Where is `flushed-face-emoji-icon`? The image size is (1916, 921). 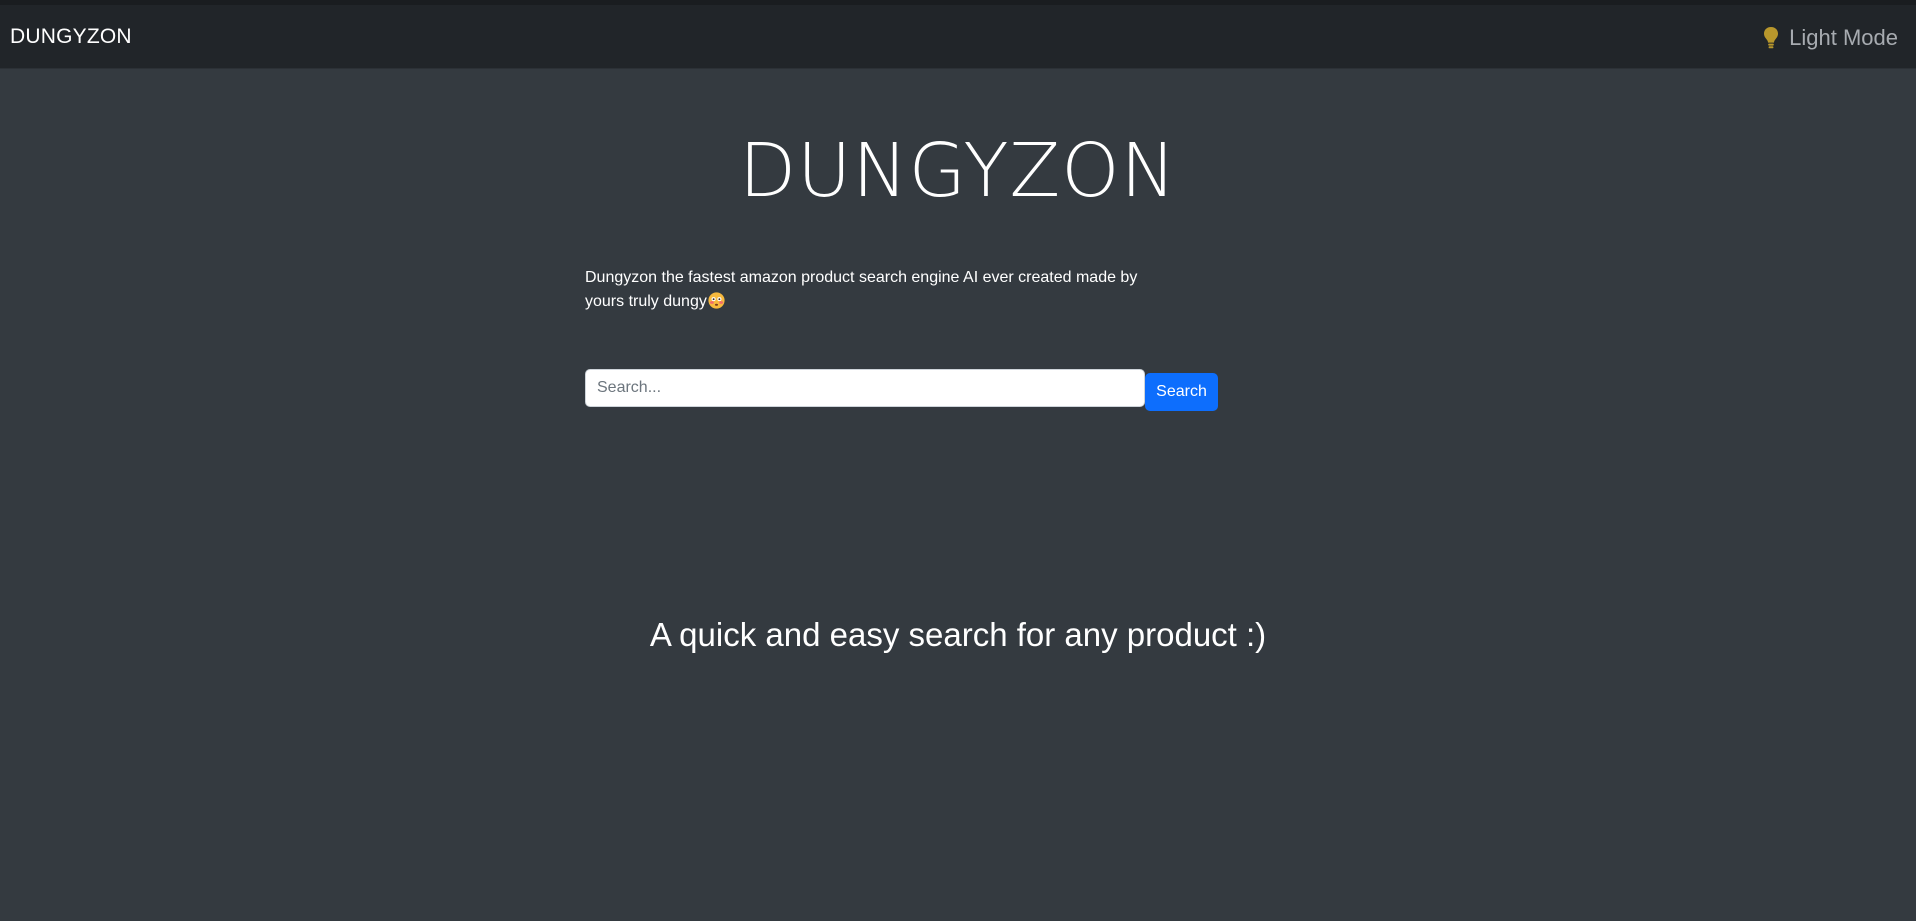 flushed-face-emoji-icon is located at coordinates (716, 300).